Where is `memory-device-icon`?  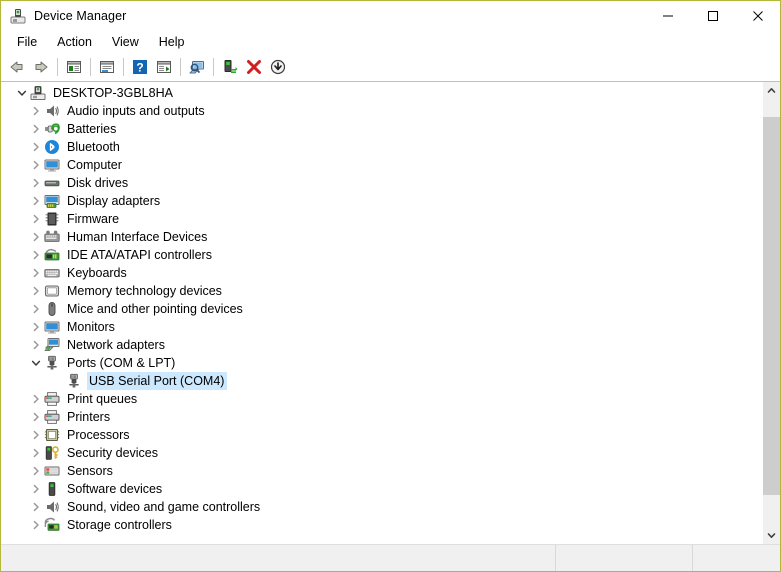 memory-device-icon is located at coordinates (52, 291).